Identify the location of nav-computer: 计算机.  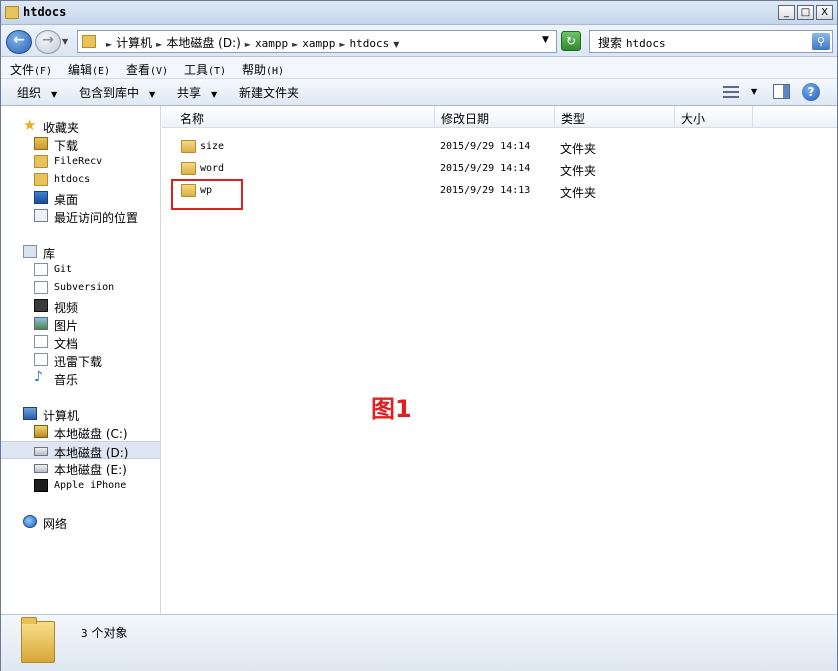
(80, 414).